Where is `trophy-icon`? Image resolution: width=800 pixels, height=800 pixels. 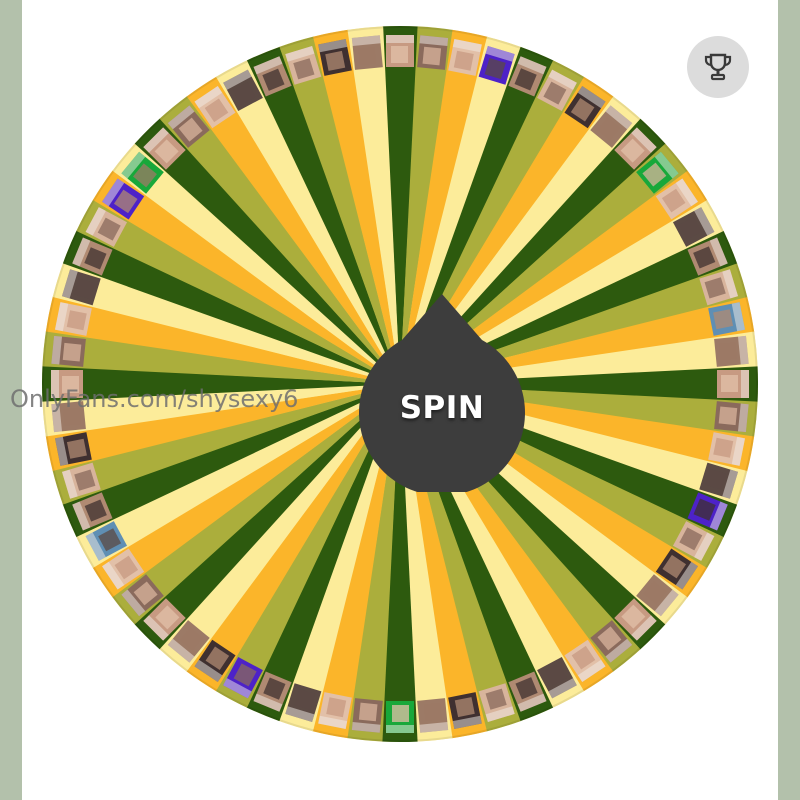 trophy-icon is located at coordinates (718, 67).